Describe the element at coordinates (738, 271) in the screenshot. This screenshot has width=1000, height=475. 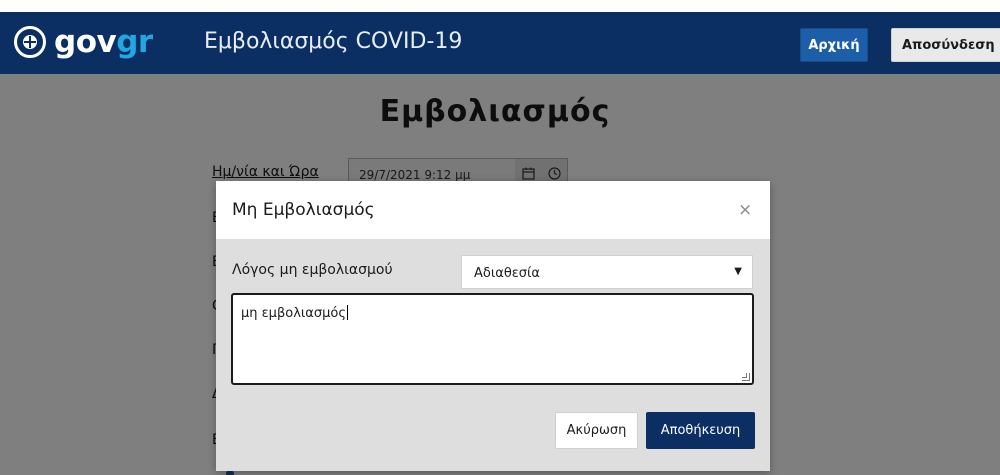
I see `chevron-down-icon: ▼` at that location.